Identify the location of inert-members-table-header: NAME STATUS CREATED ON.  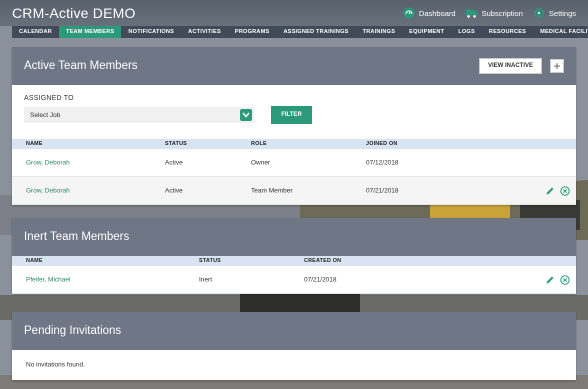
(294, 261).